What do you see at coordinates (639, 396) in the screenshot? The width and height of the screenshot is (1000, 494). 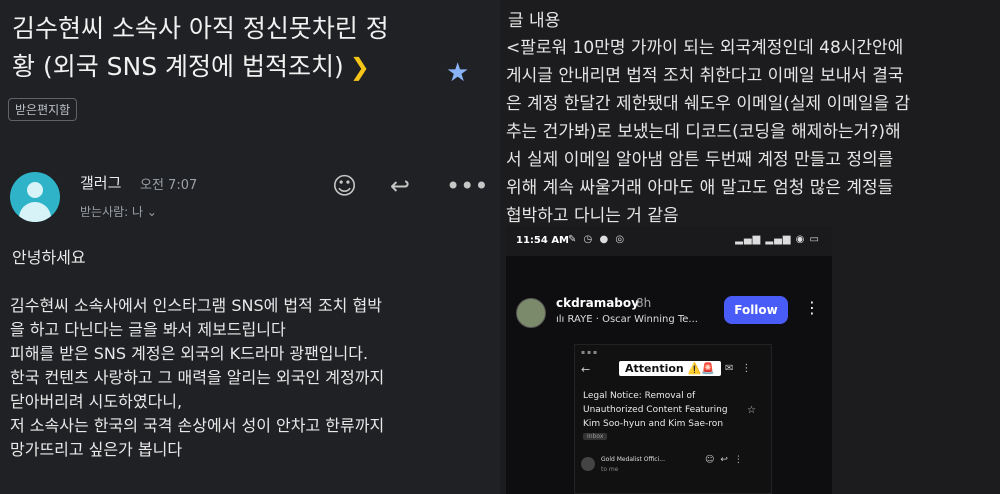 I see `legal-line: Legal Notice: Removal of` at bounding box center [639, 396].